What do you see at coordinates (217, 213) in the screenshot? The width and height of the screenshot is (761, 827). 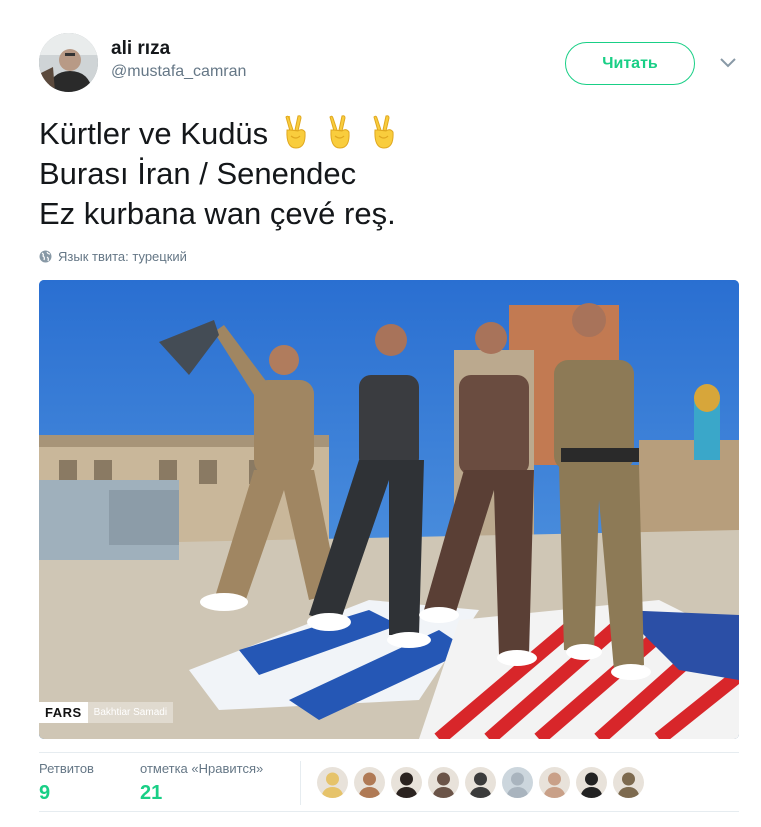 I see `tweet-line: Ez kurbana wan çevé reş.` at bounding box center [217, 213].